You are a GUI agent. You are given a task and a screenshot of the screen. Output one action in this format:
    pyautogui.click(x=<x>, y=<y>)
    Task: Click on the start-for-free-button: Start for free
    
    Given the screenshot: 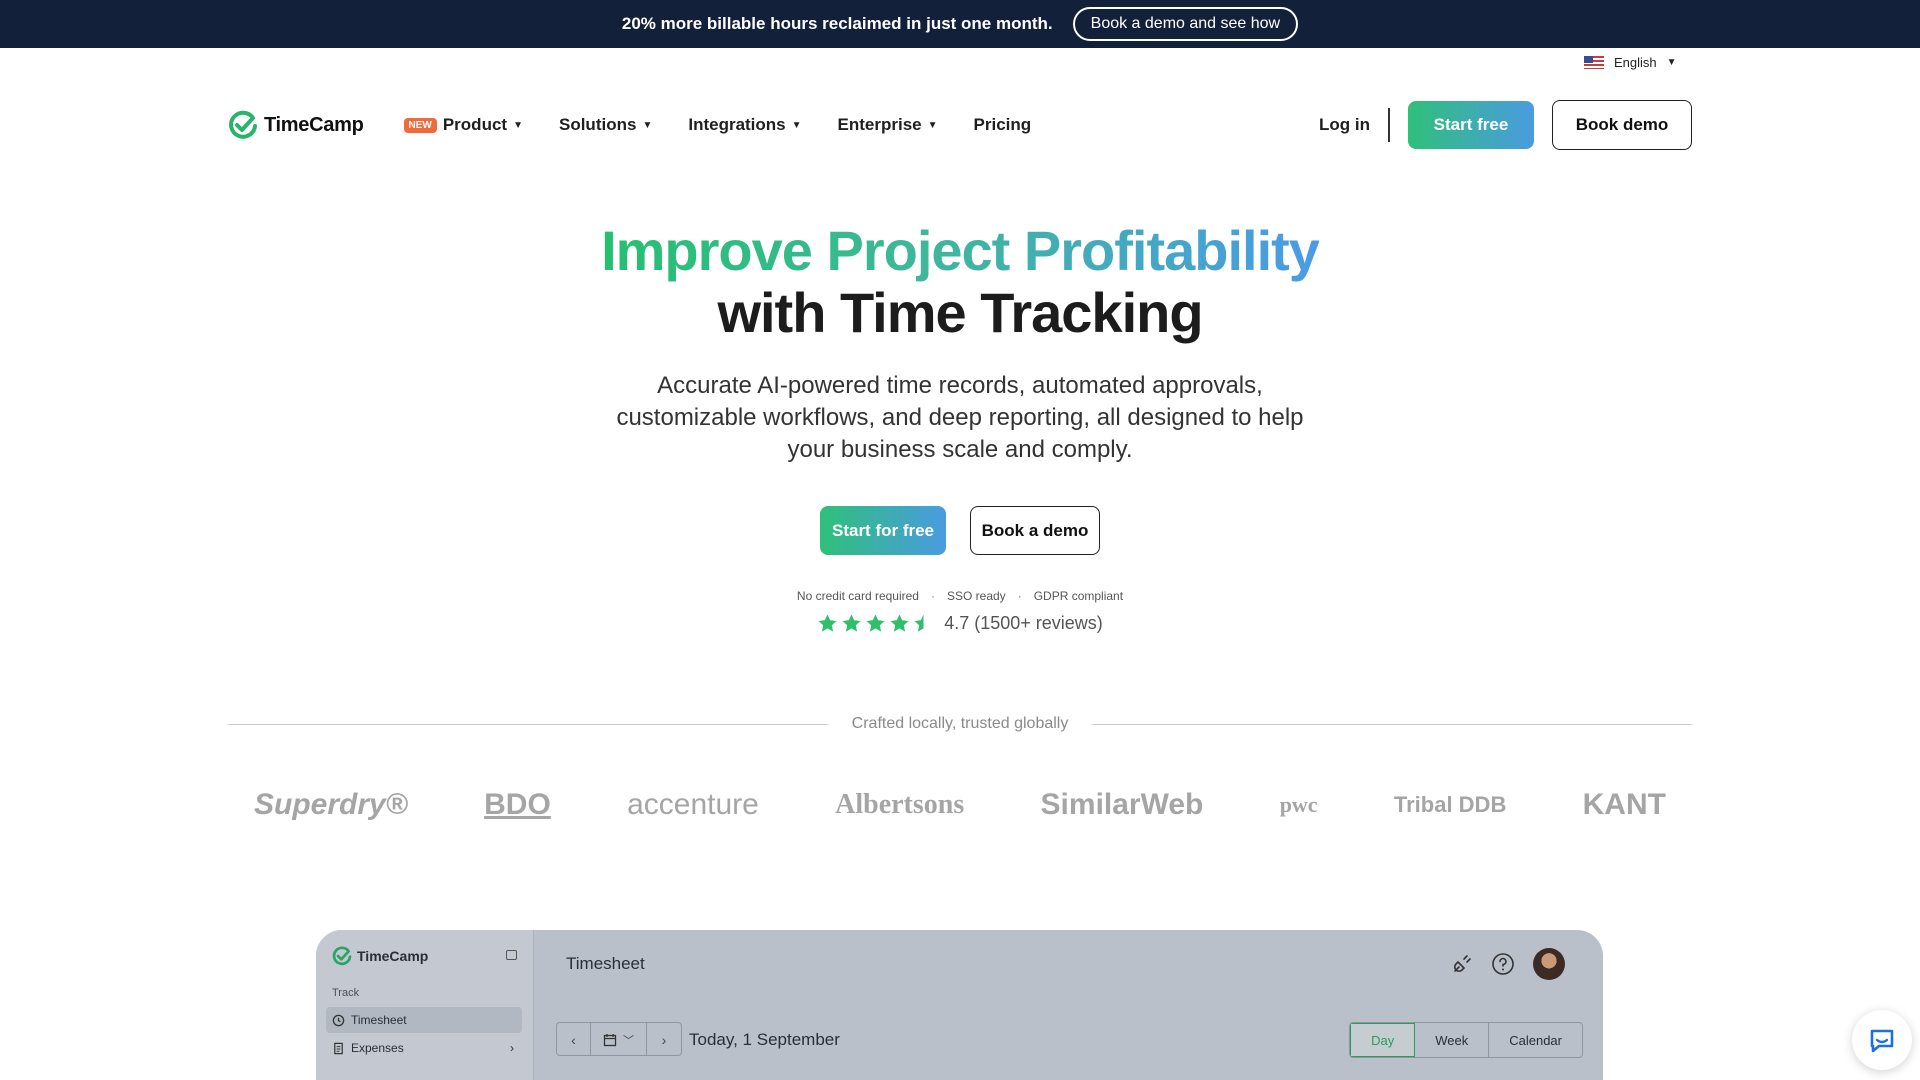 What is the action you would take?
    pyautogui.click(x=883, y=530)
    